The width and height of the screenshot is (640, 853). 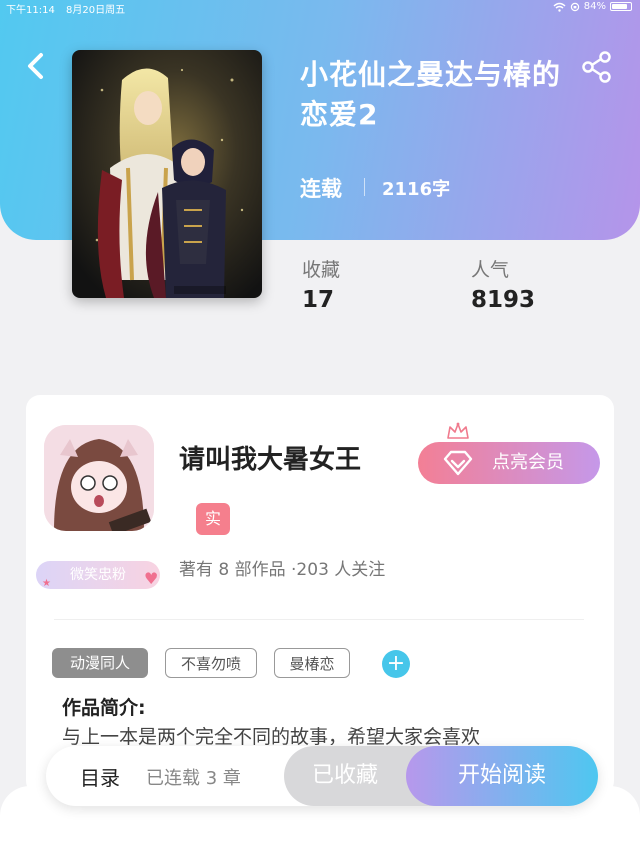 I want to click on book-word-count: 2116字, so click(x=416, y=189).